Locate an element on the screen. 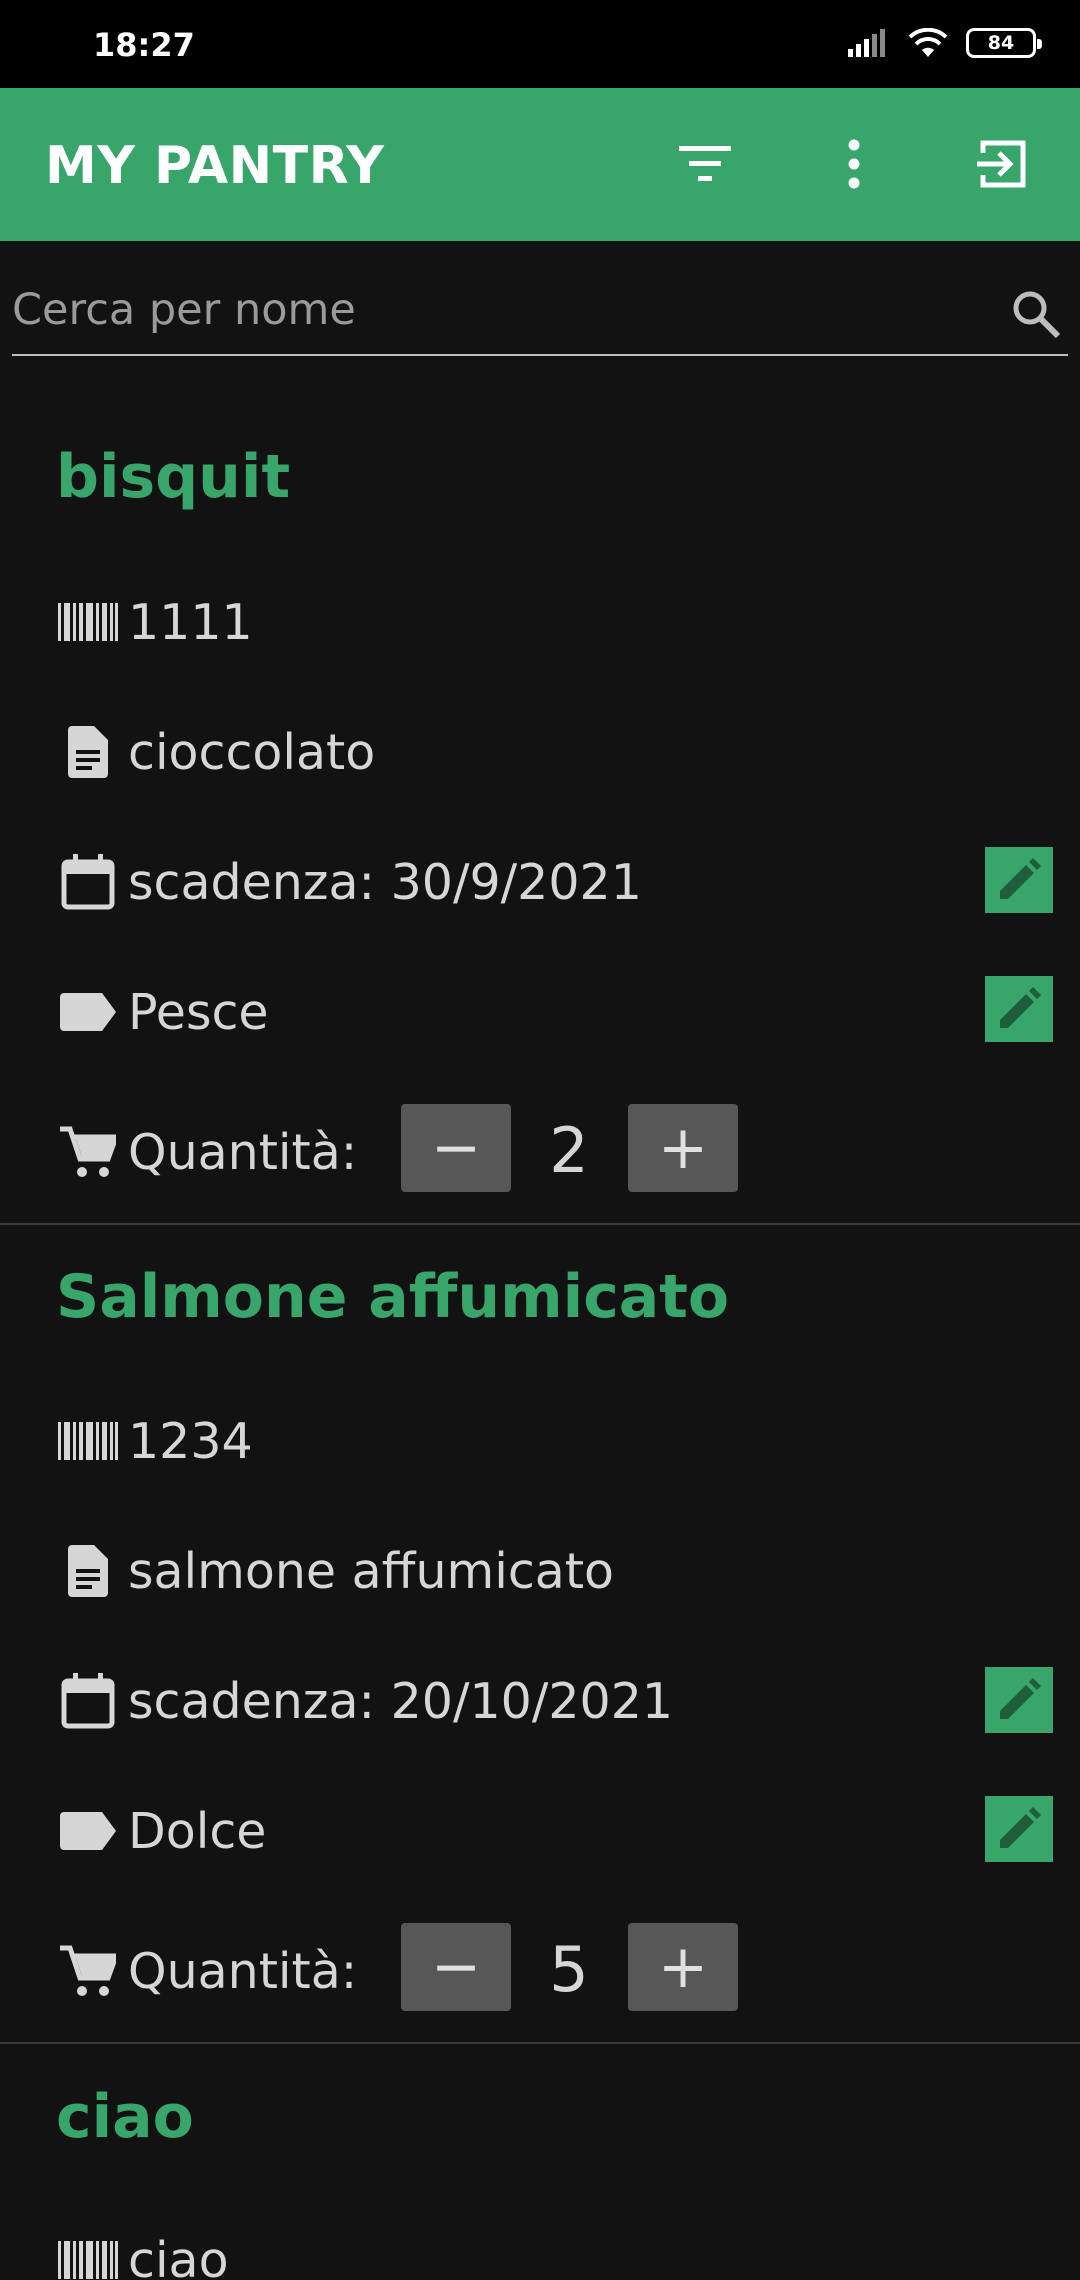  barcode-row: ciao is located at coordinates (142, 2250).